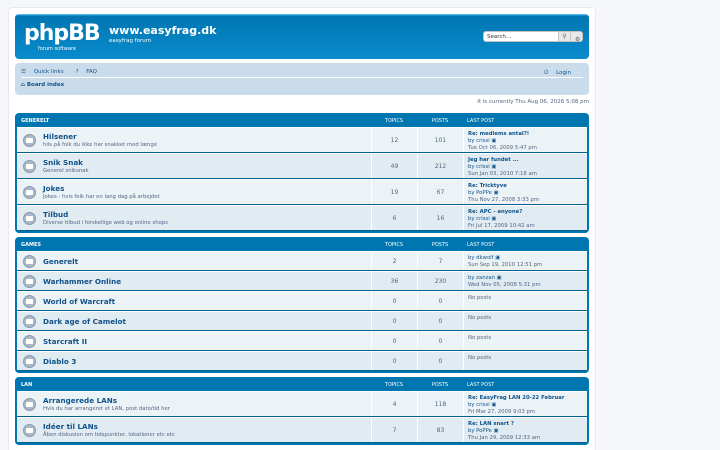  What do you see at coordinates (100, 136) in the screenshot?
I see `forum-name: Hilsener` at bounding box center [100, 136].